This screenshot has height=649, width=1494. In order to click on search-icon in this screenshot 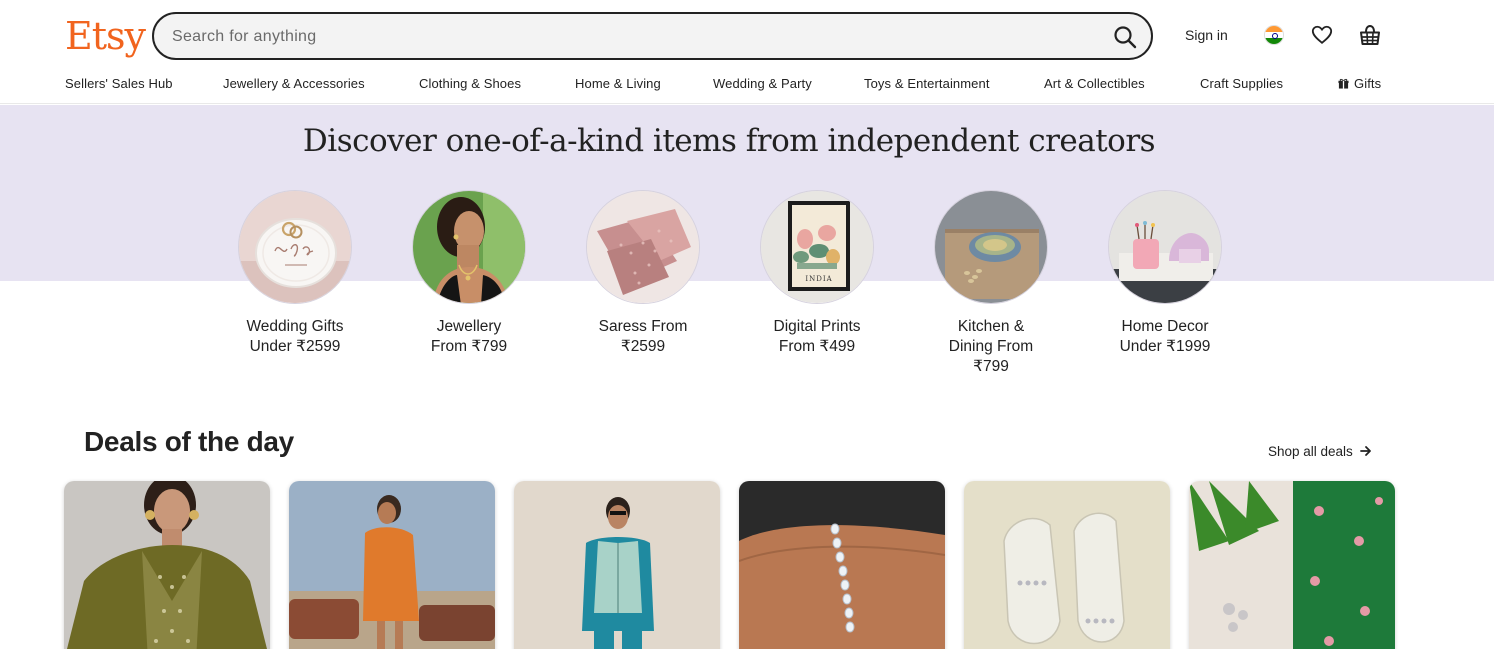, I will do `click(1125, 37)`.